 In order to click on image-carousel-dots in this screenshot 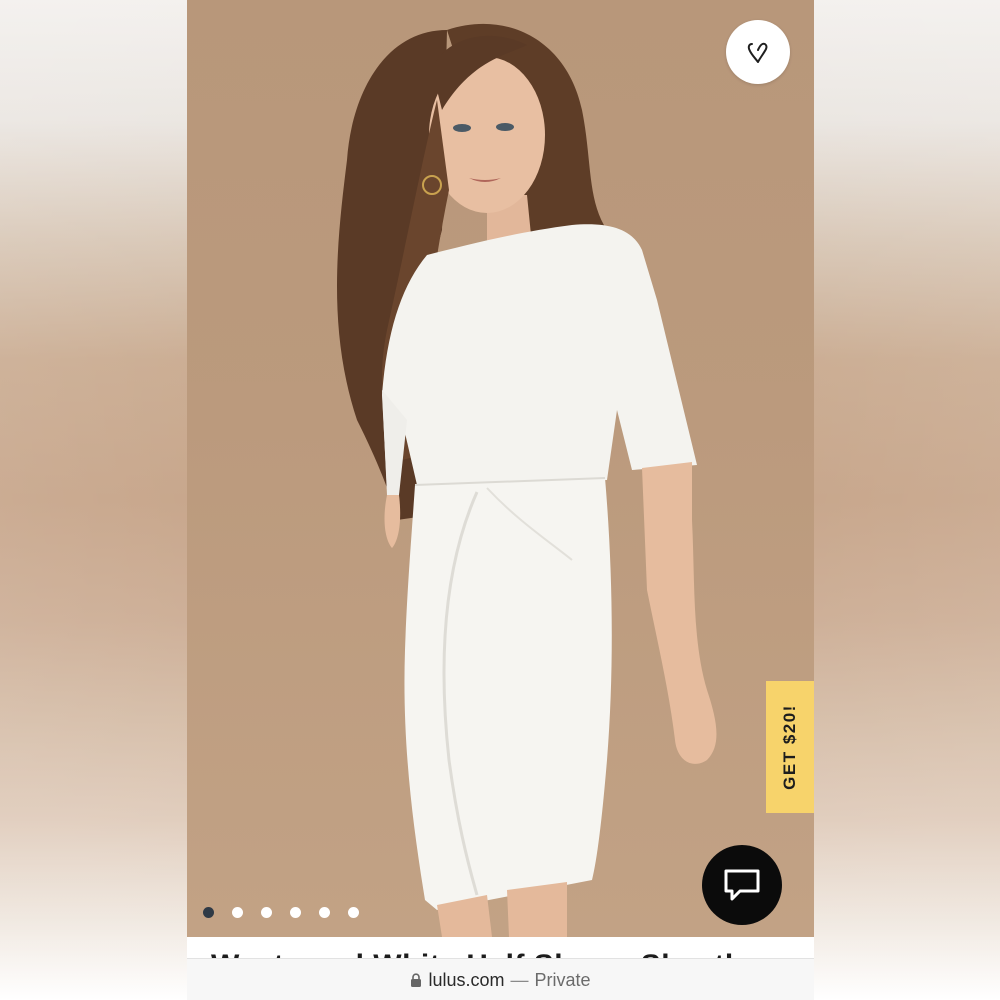, I will do `click(281, 912)`.